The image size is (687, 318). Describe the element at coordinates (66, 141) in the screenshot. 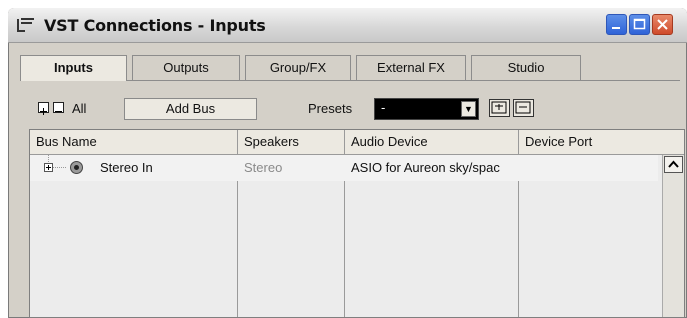

I see `column-header-bus-name: Bus Name` at that location.